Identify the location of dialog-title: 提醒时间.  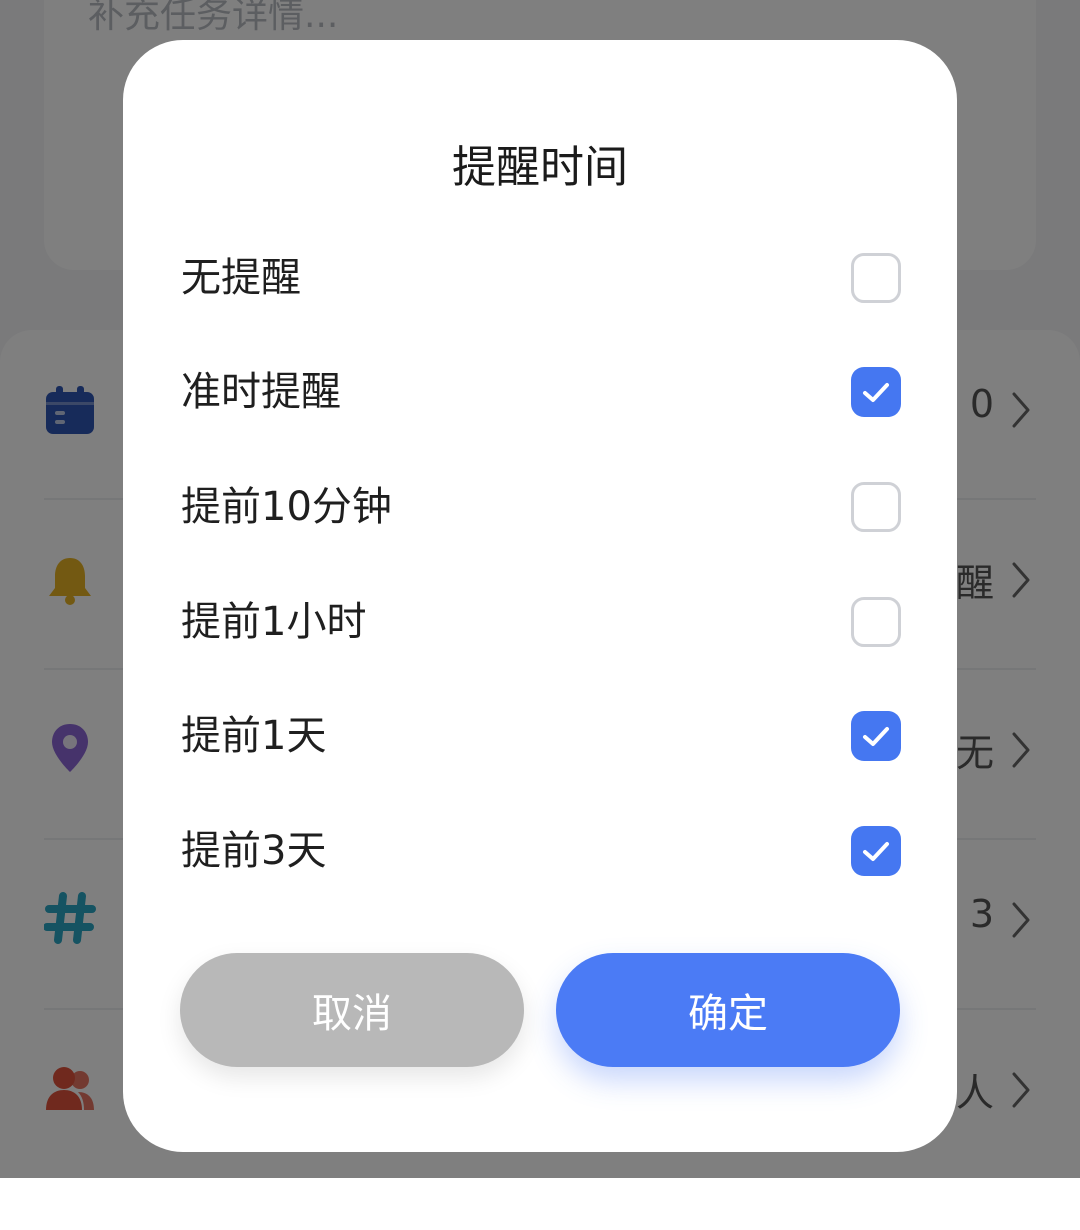
(540, 167).